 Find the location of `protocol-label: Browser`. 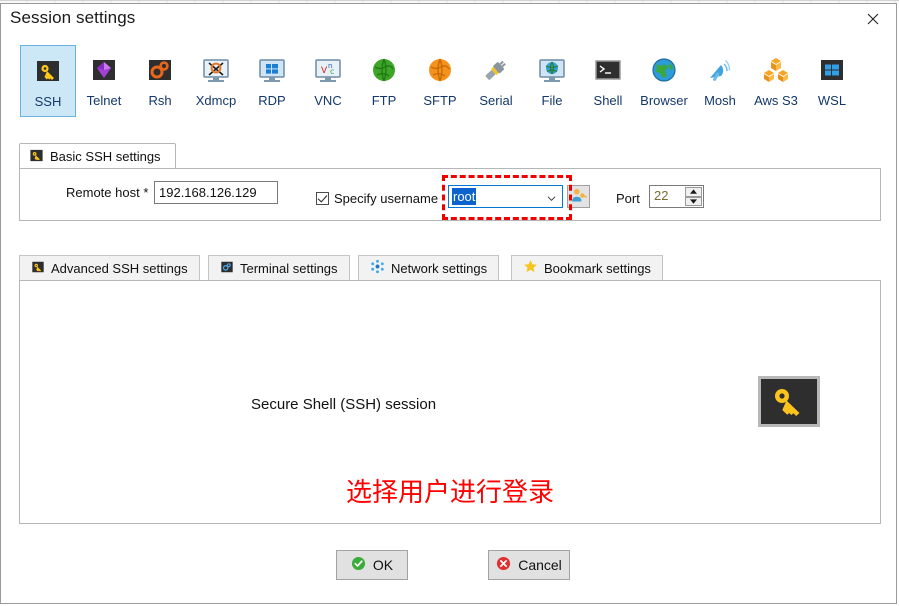

protocol-label: Browser is located at coordinates (664, 100).